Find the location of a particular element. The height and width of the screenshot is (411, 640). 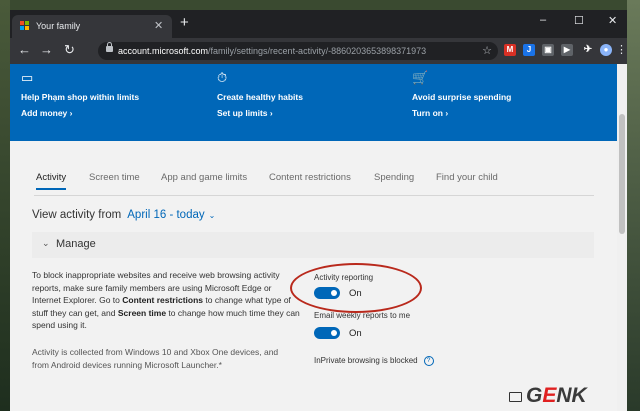

date-range-dropdown: April 16 - today is located at coordinates (165, 215).